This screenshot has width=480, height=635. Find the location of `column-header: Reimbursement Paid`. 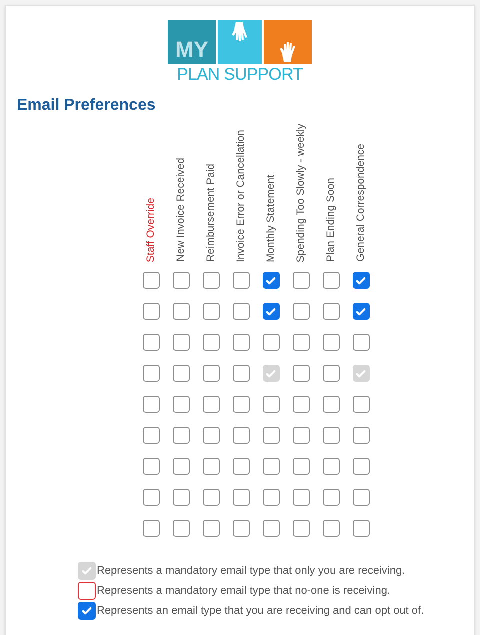

column-header: Reimbursement Paid is located at coordinates (211, 213).